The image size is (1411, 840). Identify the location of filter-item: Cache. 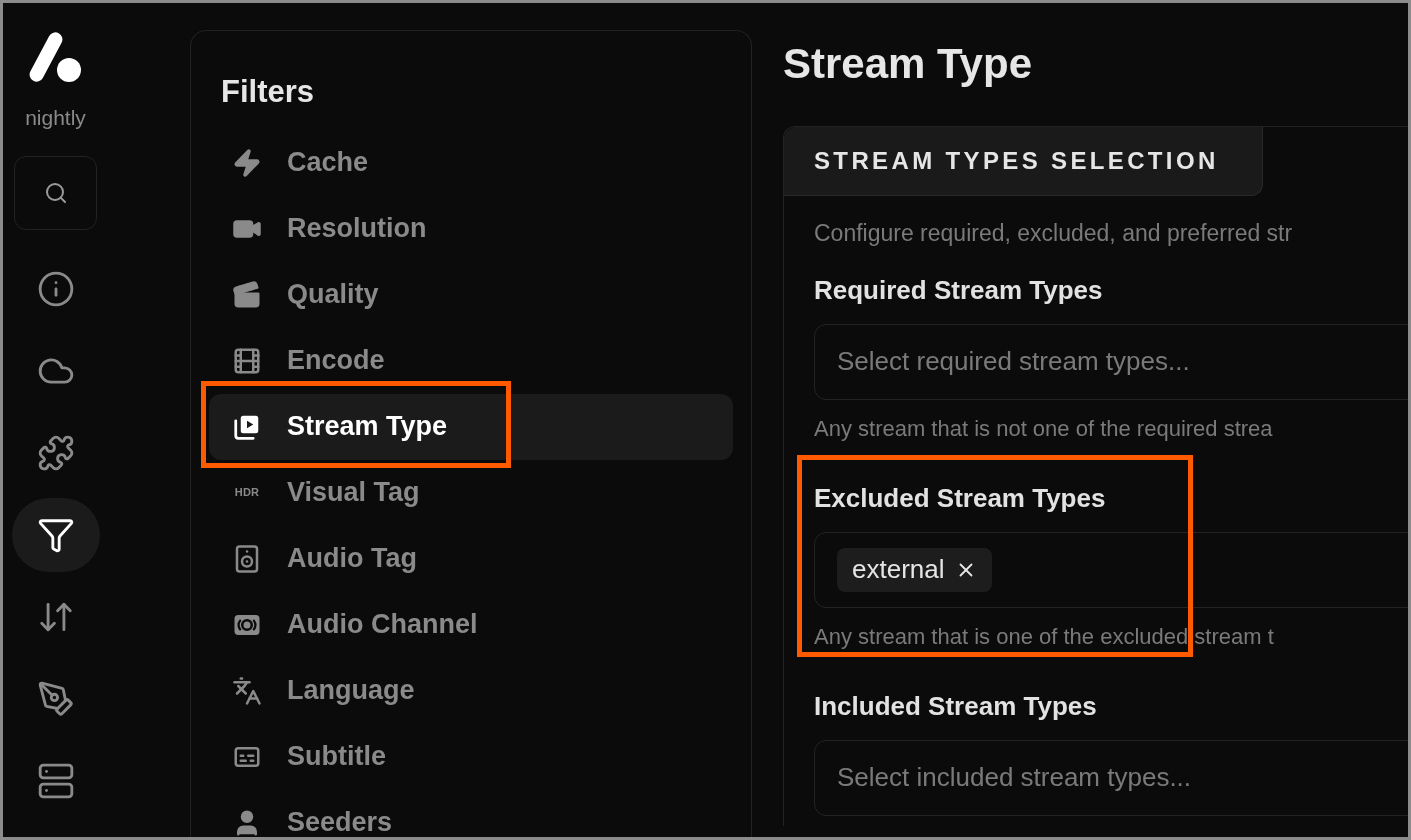
(471, 162).